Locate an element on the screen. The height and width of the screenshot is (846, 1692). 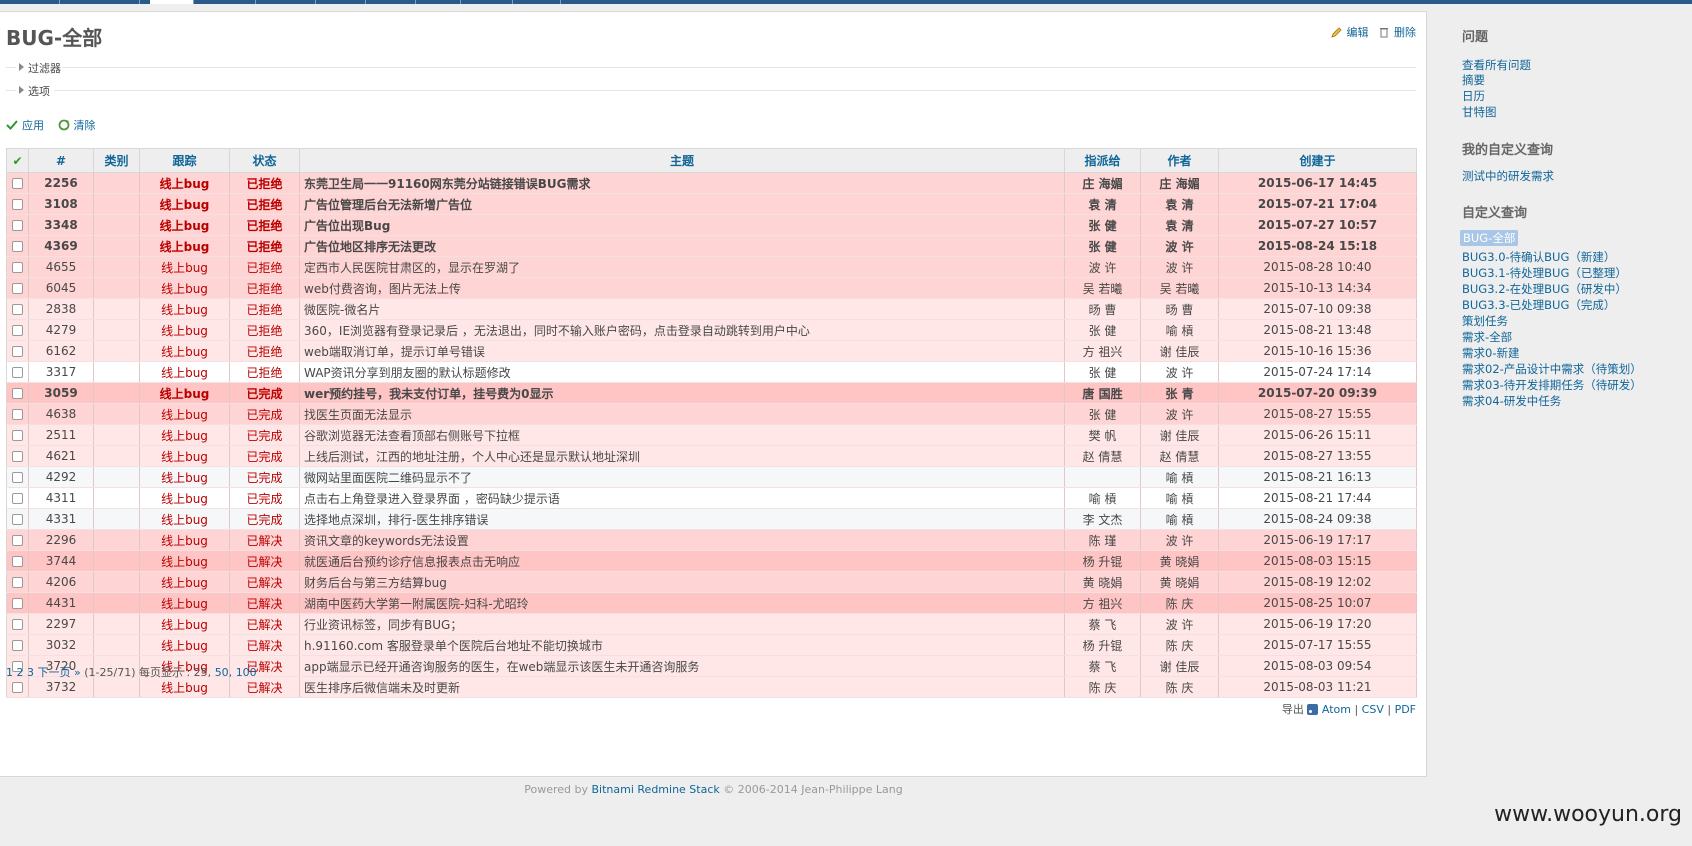
issue-subject: 定西市人民医院甘肃区的，显示在罗湖了 is located at coordinates (682, 267).